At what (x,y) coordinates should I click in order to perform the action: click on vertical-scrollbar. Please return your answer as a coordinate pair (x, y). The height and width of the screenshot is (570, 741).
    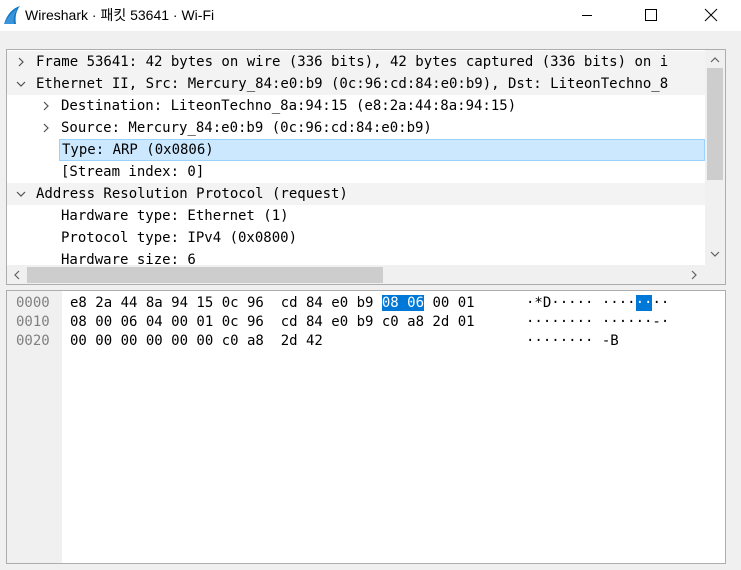
    Looking at the image, I should click on (715, 157).